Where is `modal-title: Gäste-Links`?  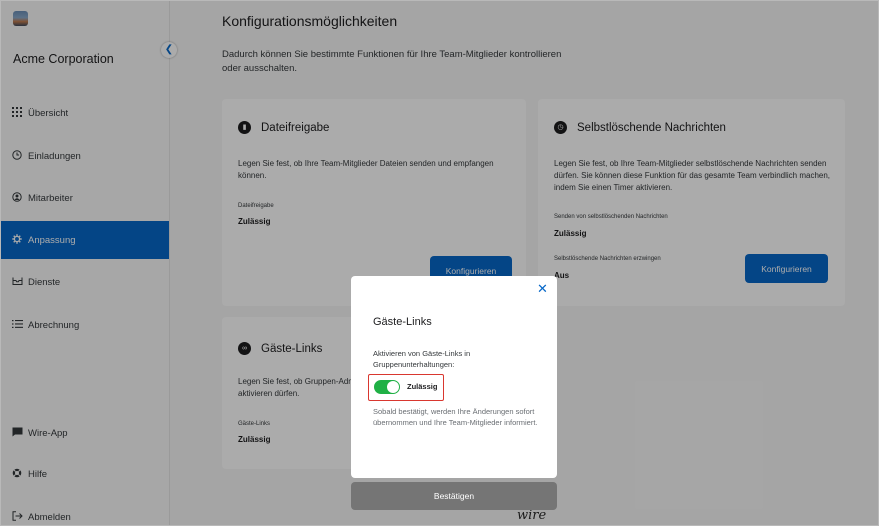
modal-title: Gäste-Links is located at coordinates (402, 322).